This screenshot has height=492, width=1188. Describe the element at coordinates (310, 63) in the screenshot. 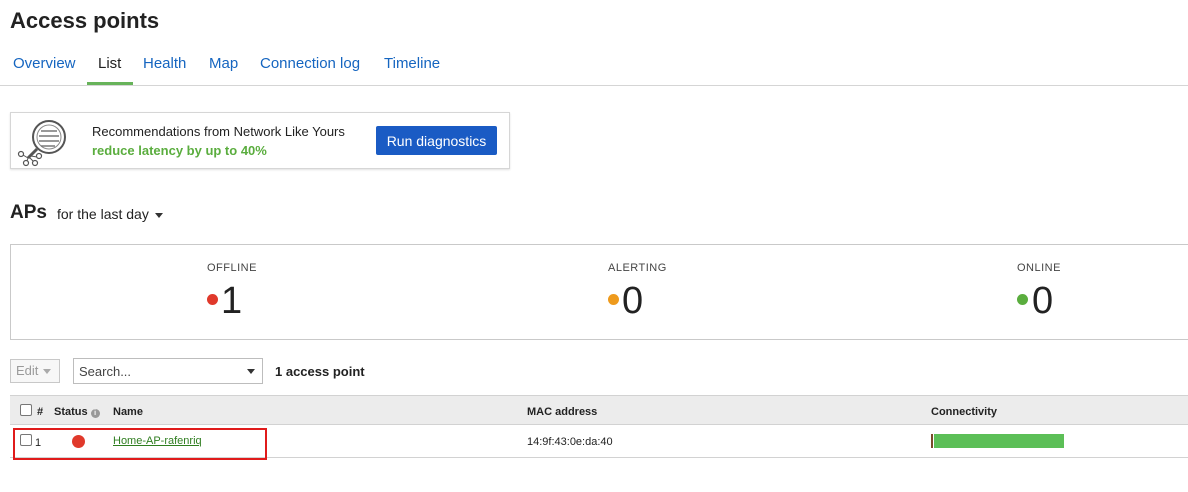

I see `tab-connection-log: Connection log` at that location.